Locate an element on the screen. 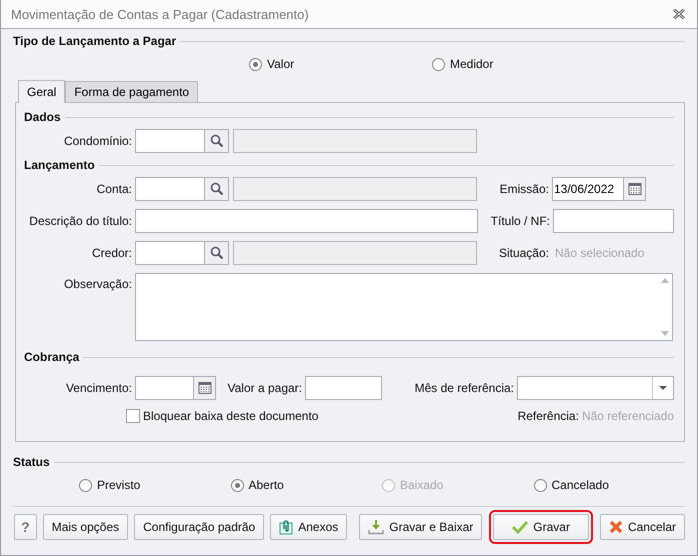  text-area is located at coordinates (404, 307).